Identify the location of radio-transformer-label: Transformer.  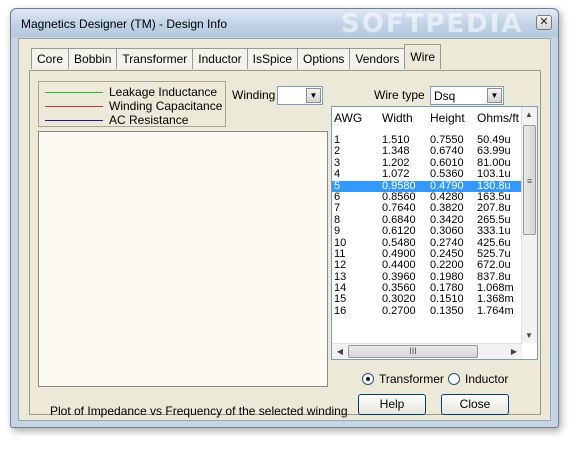
(411, 379).